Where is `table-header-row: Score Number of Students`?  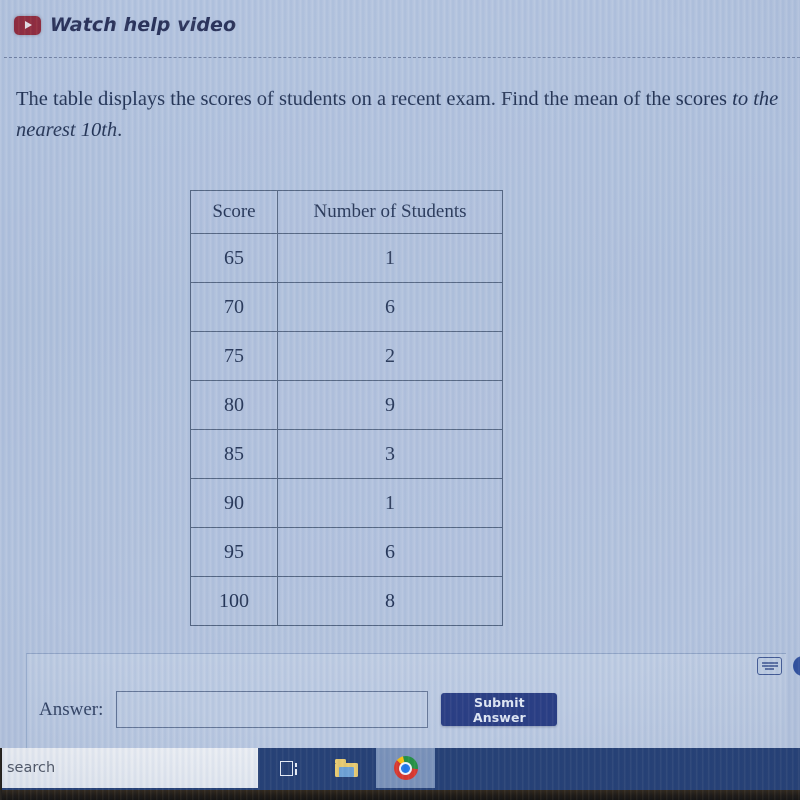 table-header-row: Score Number of Students is located at coordinates (346, 212).